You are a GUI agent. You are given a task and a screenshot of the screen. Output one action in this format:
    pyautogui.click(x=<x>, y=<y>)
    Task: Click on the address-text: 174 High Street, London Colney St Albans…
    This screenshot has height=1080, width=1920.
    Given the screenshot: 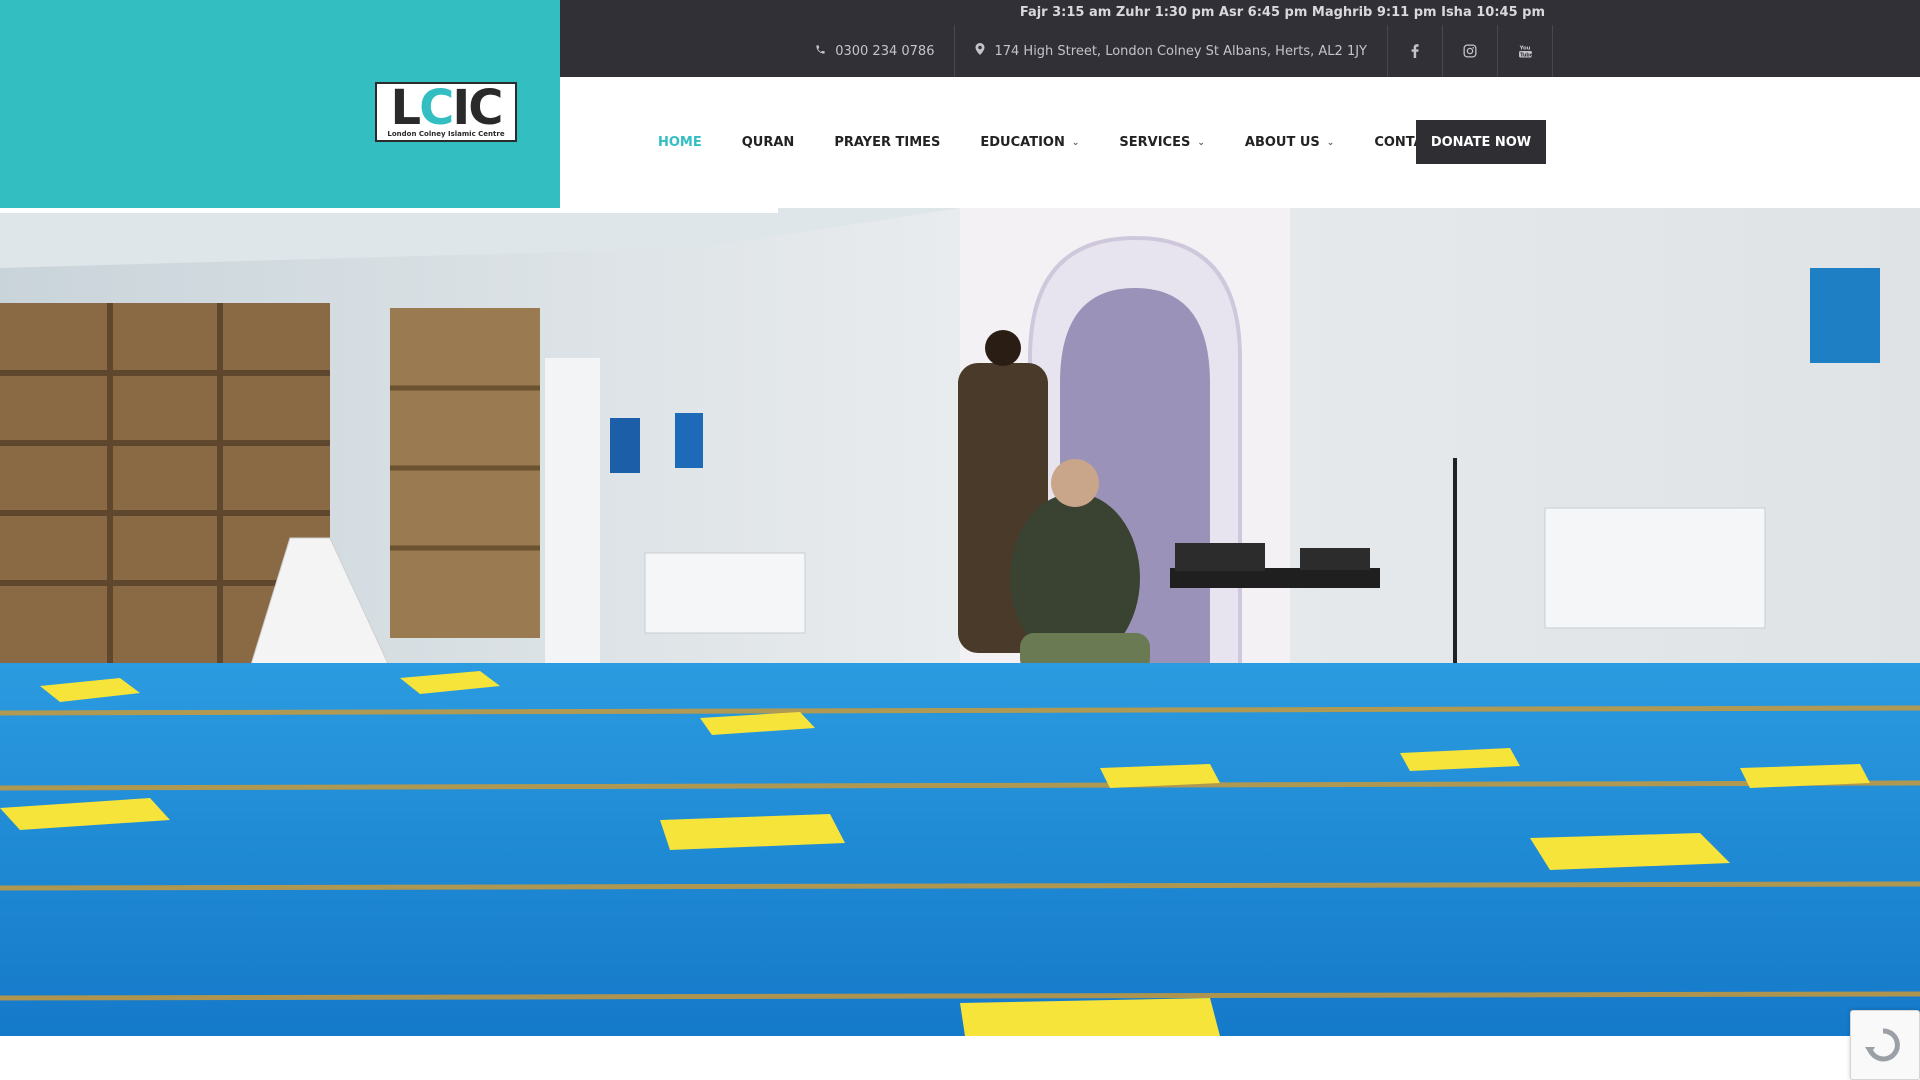 What is the action you would take?
    pyautogui.click(x=1180, y=51)
    